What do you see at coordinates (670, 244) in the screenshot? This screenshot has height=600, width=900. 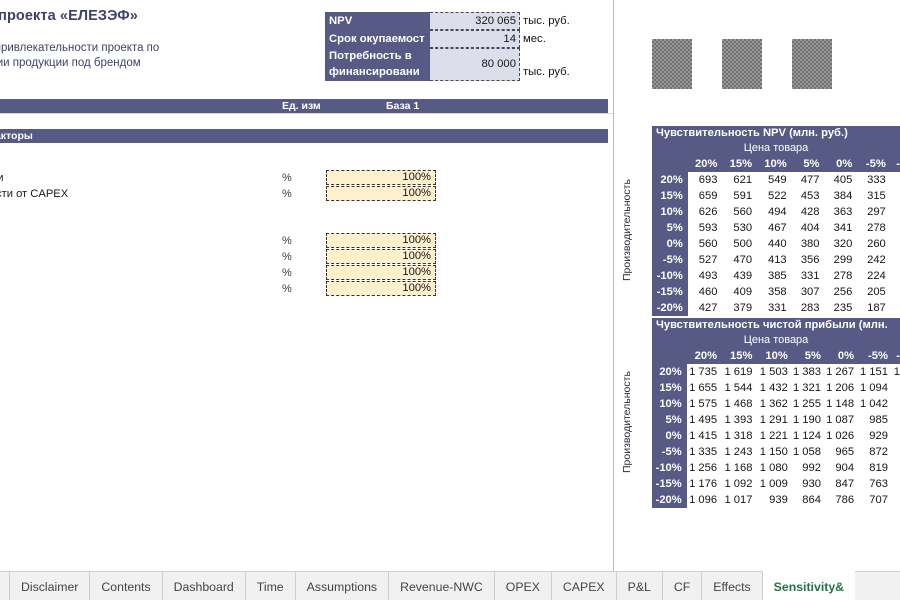 I see `row-header: 0%` at bounding box center [670, 244].